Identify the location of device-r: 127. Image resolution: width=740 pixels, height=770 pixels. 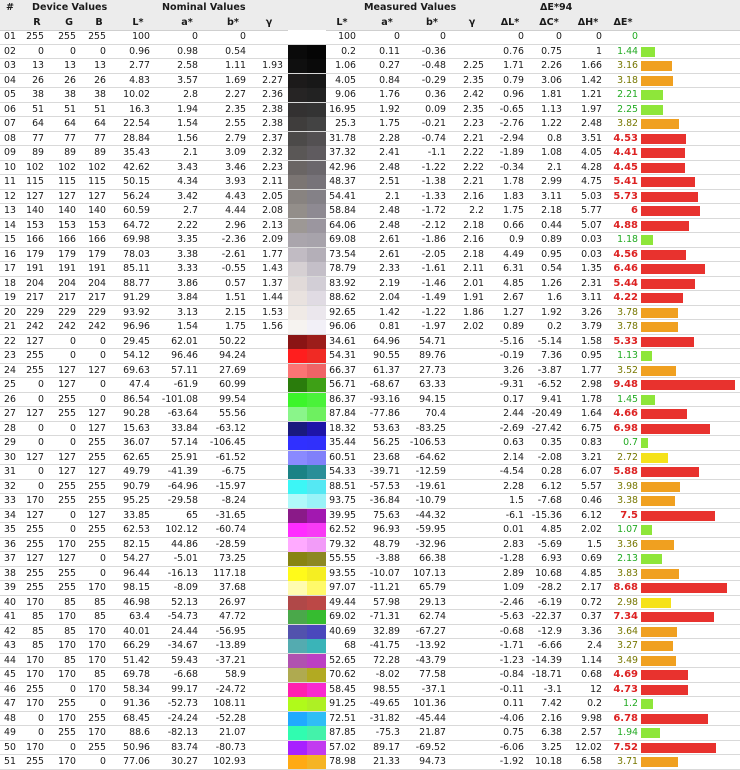
(35, 196).